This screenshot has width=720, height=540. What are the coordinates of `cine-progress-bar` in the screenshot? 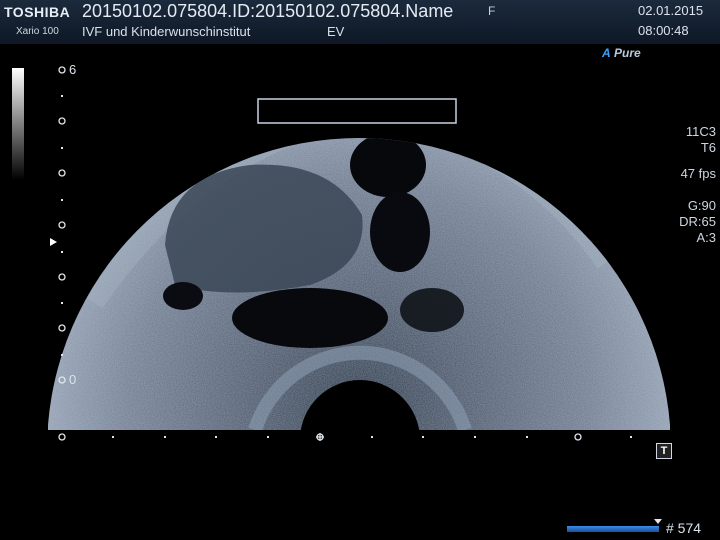 It's located at (613, 529).